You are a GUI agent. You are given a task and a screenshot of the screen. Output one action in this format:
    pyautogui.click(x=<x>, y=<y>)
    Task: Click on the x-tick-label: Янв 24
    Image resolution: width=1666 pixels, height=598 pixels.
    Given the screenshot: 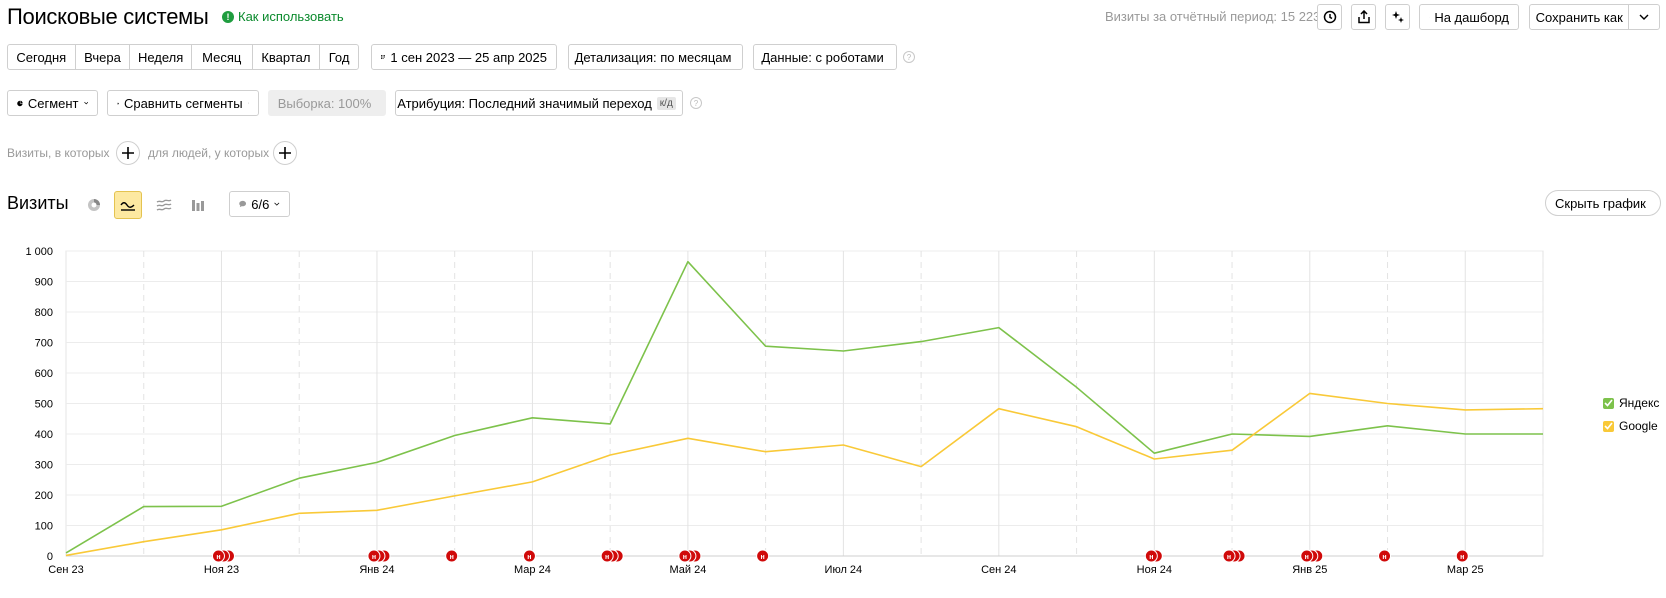 What is the action you would take?
    pyautogui.click(x=376, y=570)
    